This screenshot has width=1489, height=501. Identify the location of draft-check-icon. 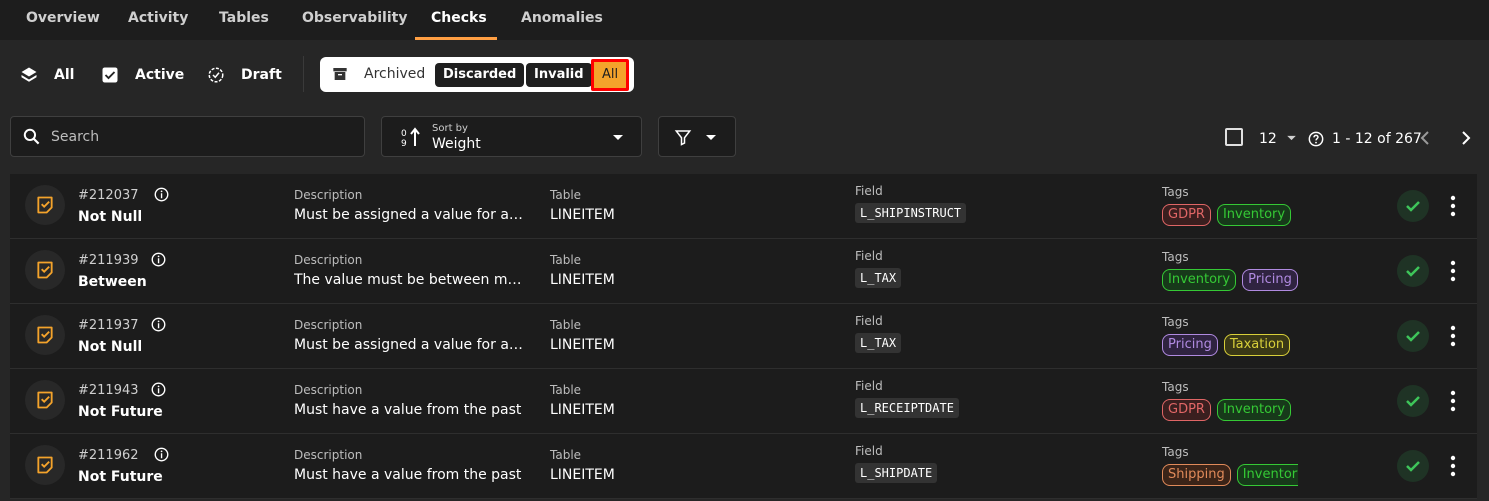
(216, 75).